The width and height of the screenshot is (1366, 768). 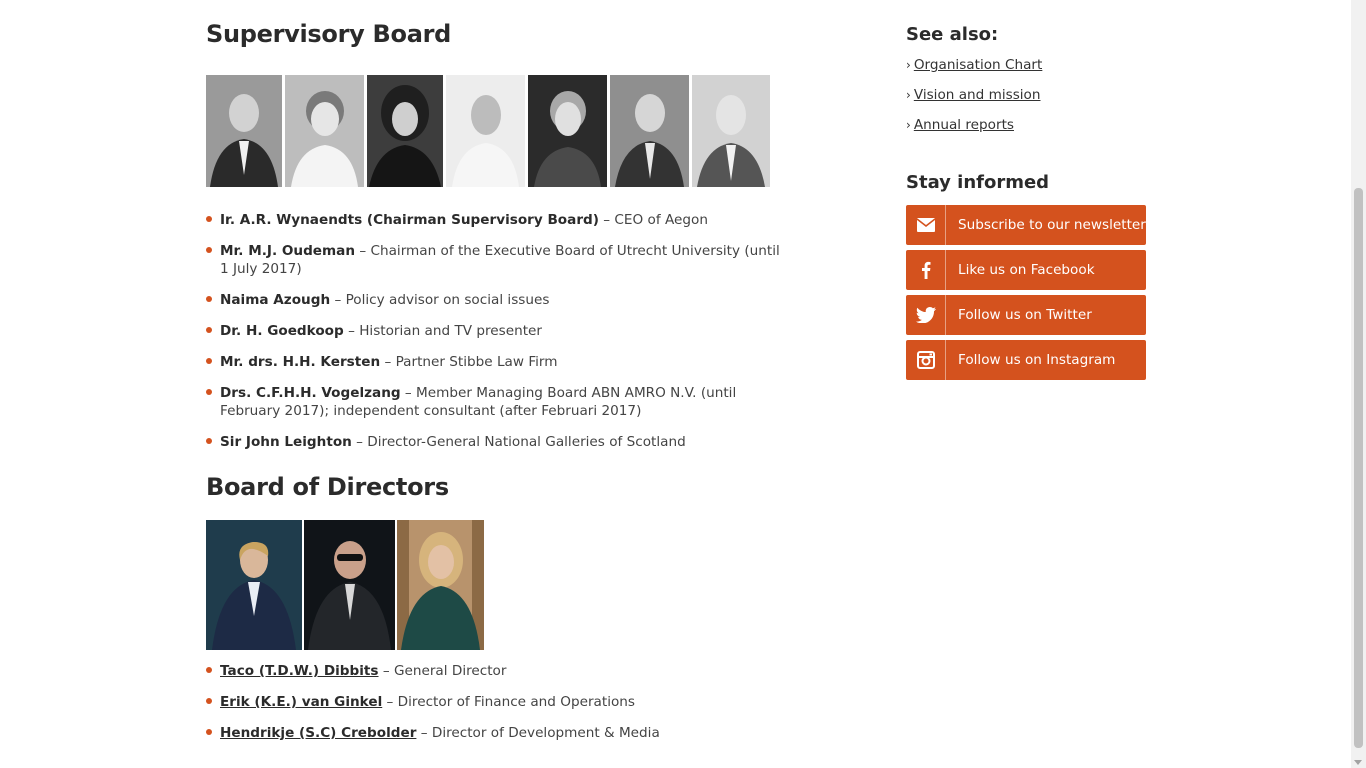 I want to click on stay-informed-heading: Stay informed, so click(x=978, y=182).